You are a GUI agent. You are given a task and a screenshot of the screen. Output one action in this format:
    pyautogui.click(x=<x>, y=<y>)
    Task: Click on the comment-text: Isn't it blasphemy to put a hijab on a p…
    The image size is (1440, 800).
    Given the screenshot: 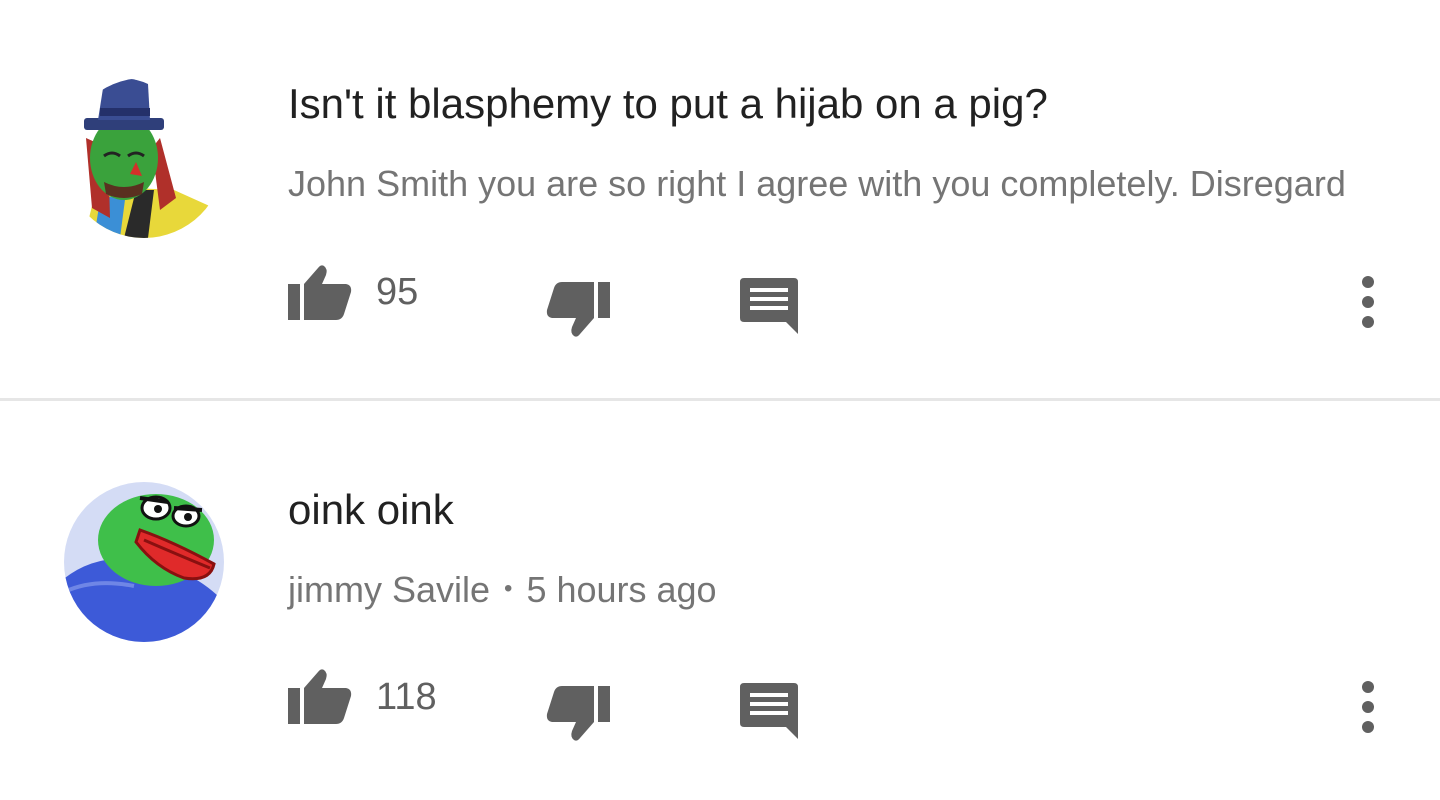 What is the action you would take?
    pyautogui.click(x=668, y=103)
    